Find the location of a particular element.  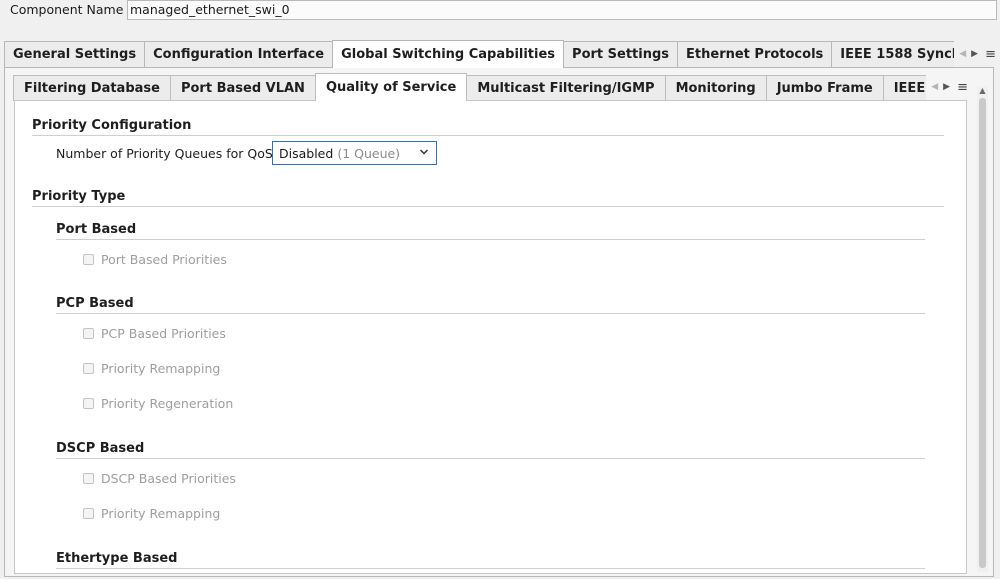

tab-ieee-1588: IEEE 1588 Synchro is located at coordinates (893, 54).